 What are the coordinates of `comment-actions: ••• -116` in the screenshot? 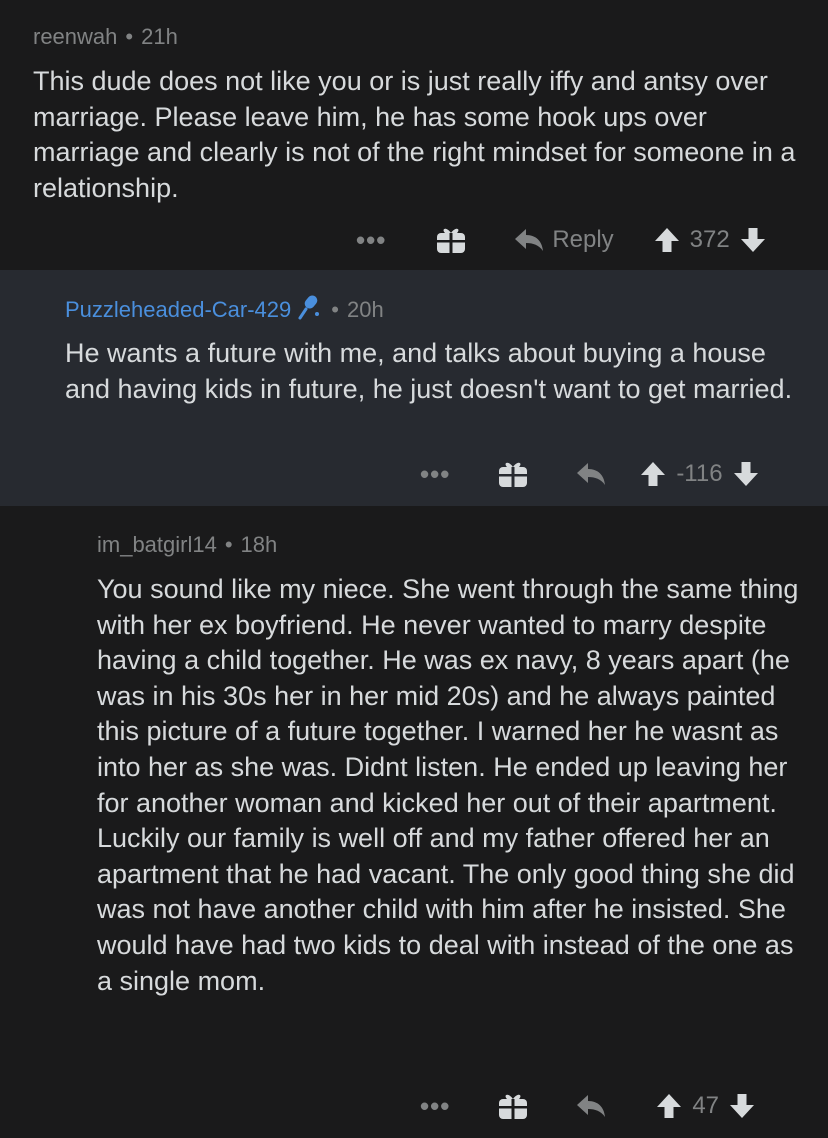 It's located at (589, 474).